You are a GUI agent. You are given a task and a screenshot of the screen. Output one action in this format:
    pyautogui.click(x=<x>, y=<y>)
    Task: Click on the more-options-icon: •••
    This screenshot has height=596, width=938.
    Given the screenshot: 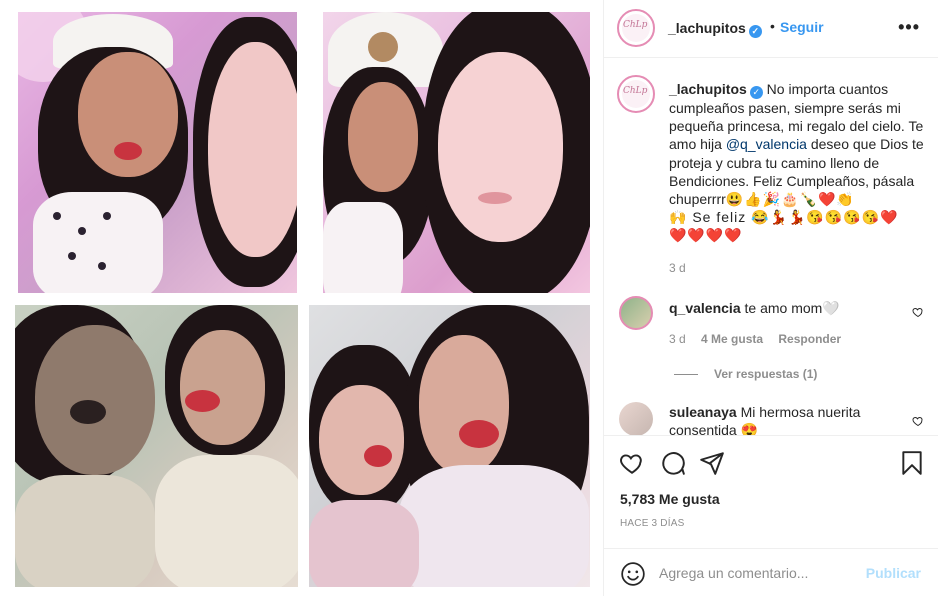 What is the action you would take?
    pyautogui.click(x=909, y=27)
    